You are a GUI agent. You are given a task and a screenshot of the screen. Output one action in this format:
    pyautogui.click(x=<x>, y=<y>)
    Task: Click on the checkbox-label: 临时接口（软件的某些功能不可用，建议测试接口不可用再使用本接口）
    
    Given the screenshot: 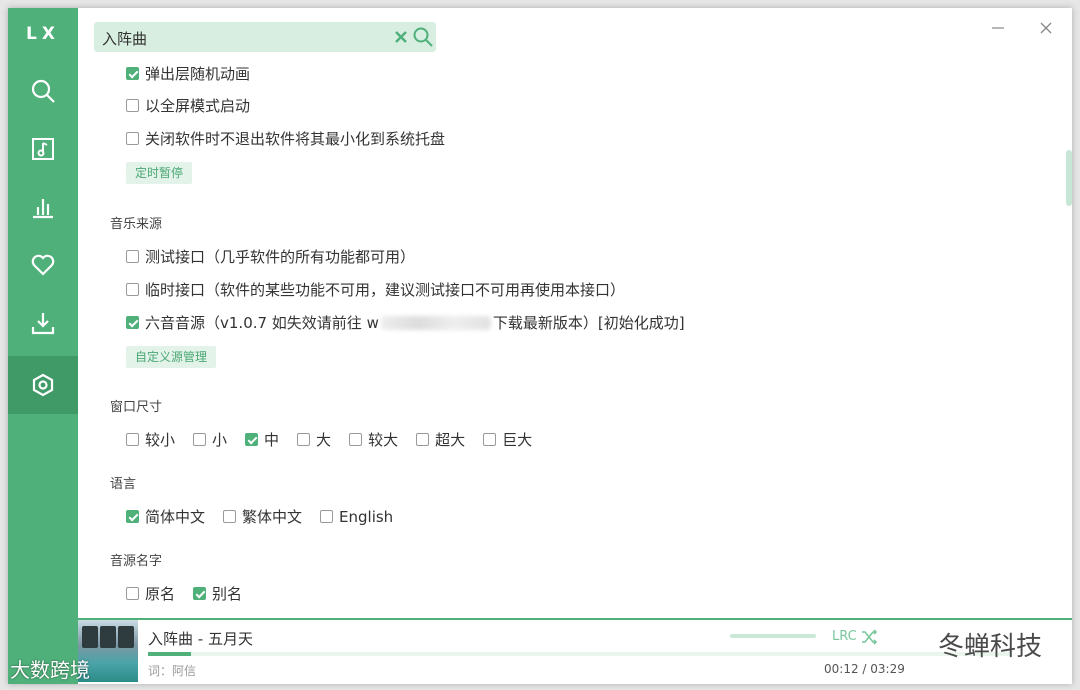 What is the action you would take?
    pyautogui.click(x=385, y=290)
    